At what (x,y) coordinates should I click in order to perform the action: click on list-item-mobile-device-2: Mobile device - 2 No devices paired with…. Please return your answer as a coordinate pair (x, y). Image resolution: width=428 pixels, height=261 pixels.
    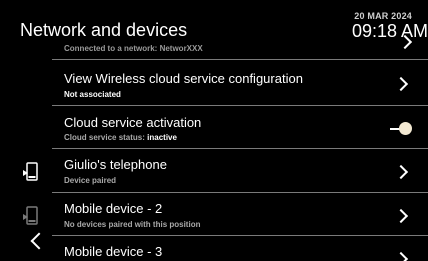
    Looking at the image, I should click on (240, 214).